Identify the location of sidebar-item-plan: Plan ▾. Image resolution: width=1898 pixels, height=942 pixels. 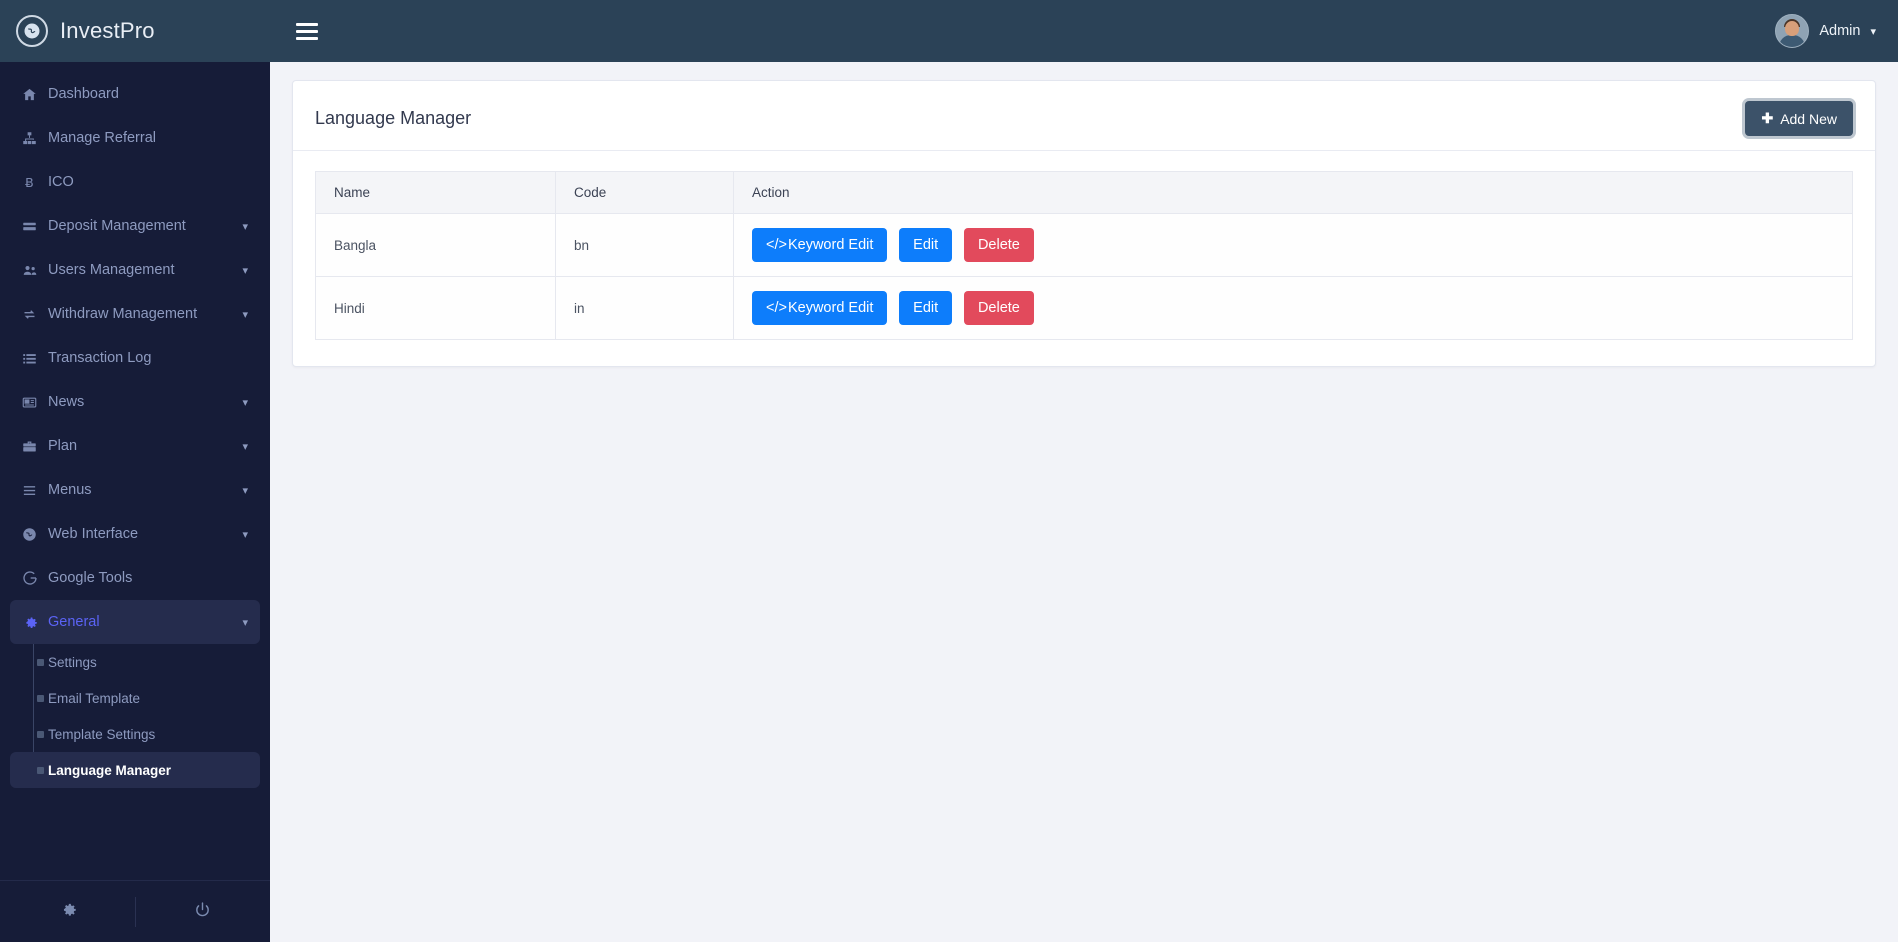
(135, 446).